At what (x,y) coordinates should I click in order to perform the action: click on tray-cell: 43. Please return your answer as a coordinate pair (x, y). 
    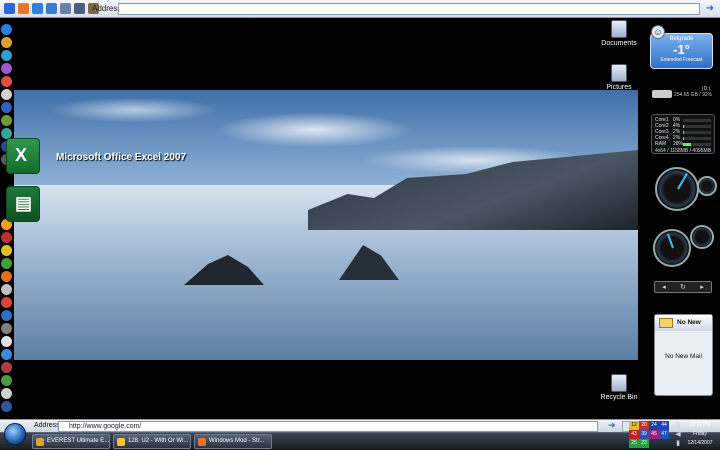
    Looking at the image, I should click on (634, 434).